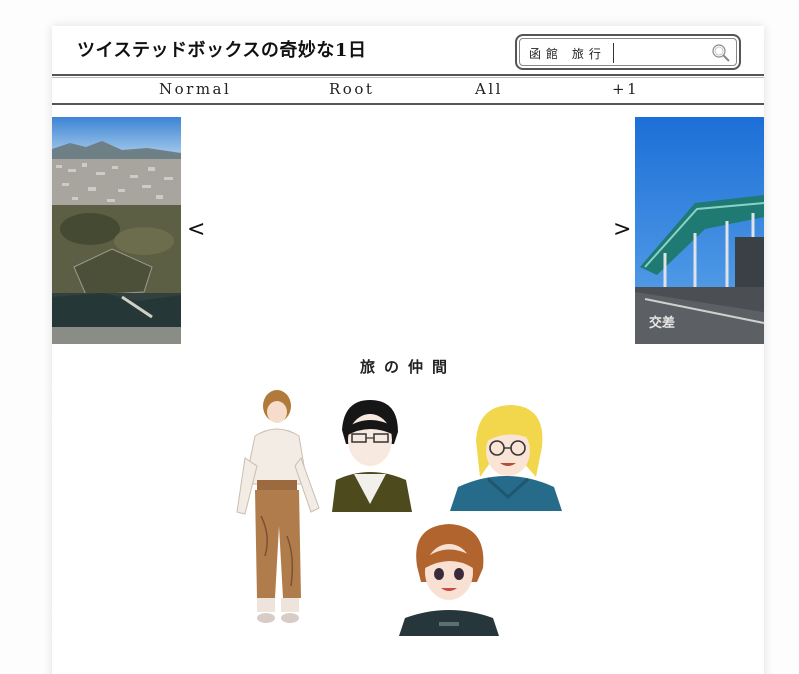 This screenshot has height=674, width=799. I want to click on tab-normal: Normal, so click(195, 89).